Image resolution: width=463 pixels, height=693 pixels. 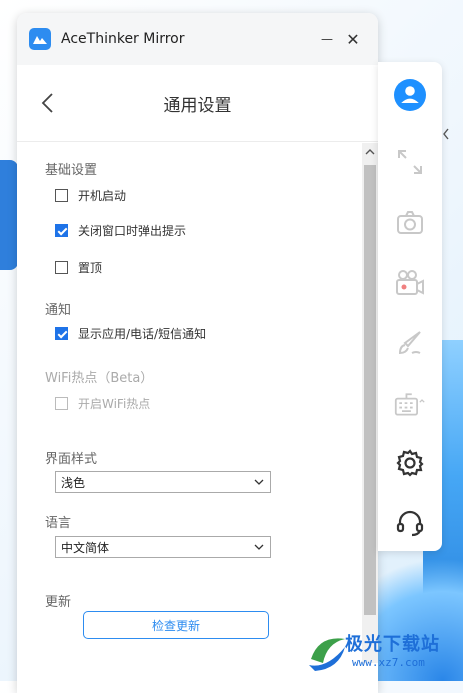 I want to click on app-logo-icon, so click(x=40, y=39).